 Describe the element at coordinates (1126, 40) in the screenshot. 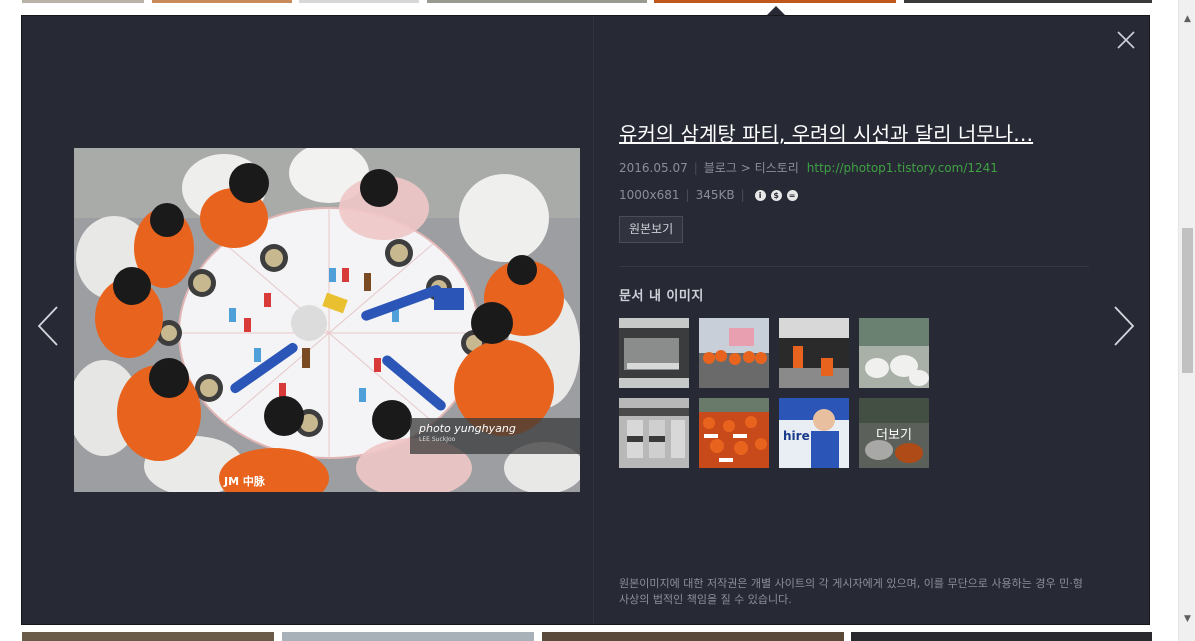

I see `close-icon` at that location.